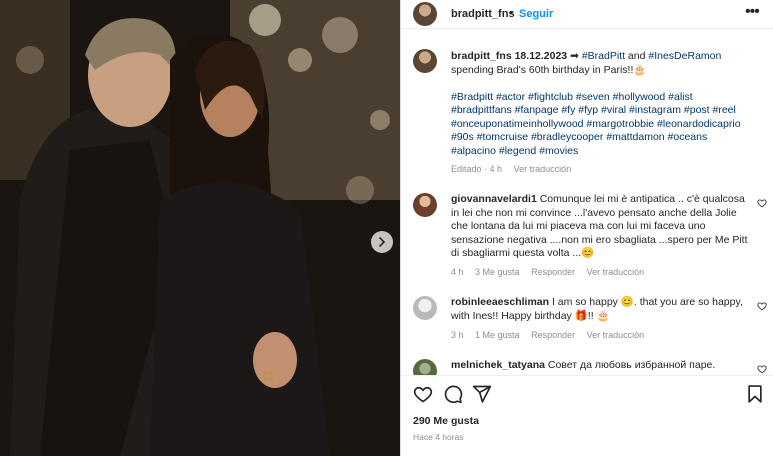 The height and width of the screenshot is (456, 773). Describe the element at coordinates (494, 199) in the screenshot. I see `commenter-username: giovannavelardi1` at that location.